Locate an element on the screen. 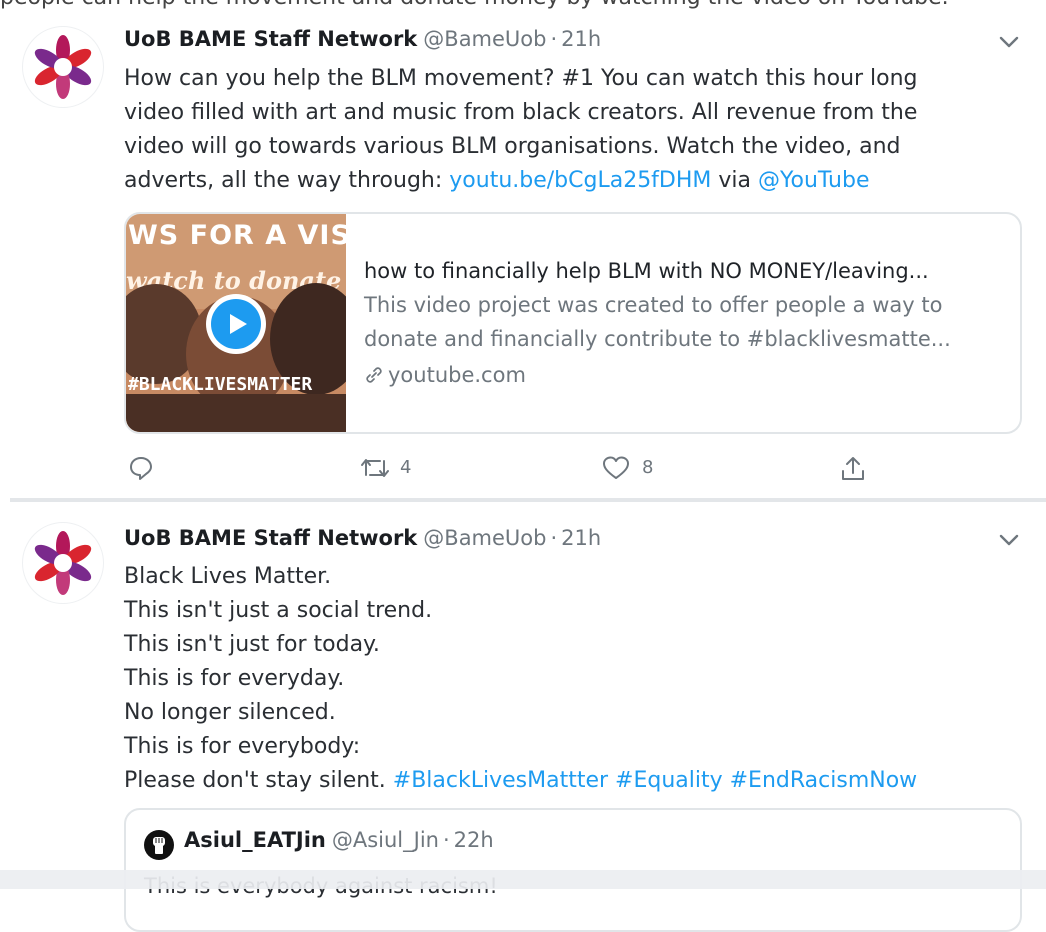 The image size is (1046, 932). tweet-text-line: No longer silenced. is located at coordinates (230, 712).